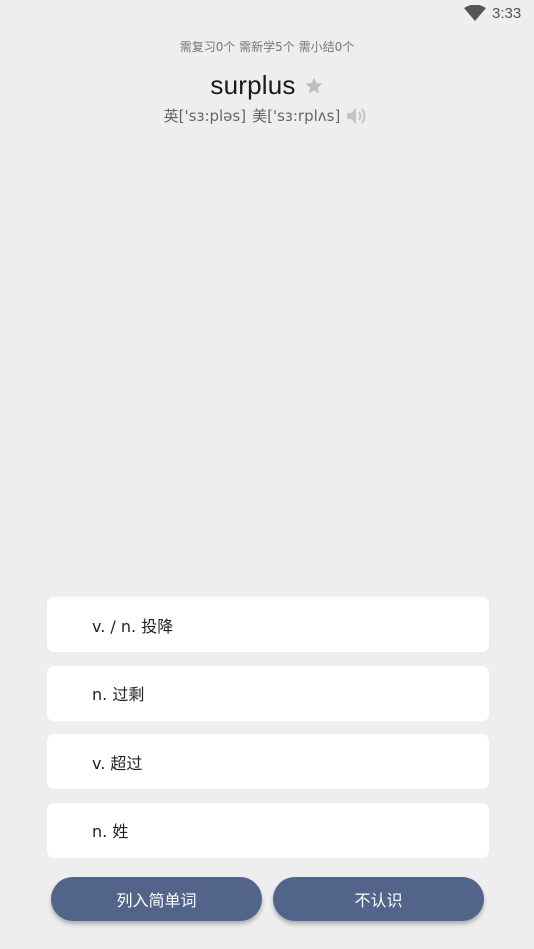 This screenshot has width=534, height=949. Describe the element at coordinates (268, 693) in the screenshot. I see `option-2: n. 过剩` at that location.